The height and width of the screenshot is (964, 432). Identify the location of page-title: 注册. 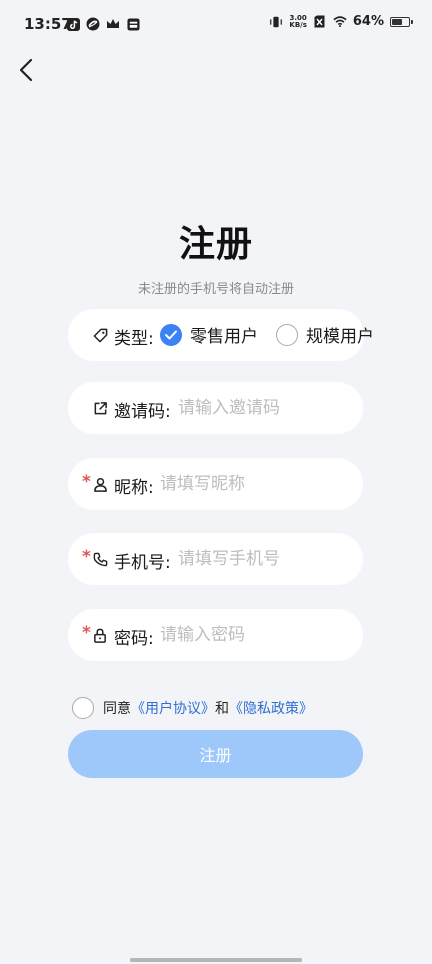
(215, 244).